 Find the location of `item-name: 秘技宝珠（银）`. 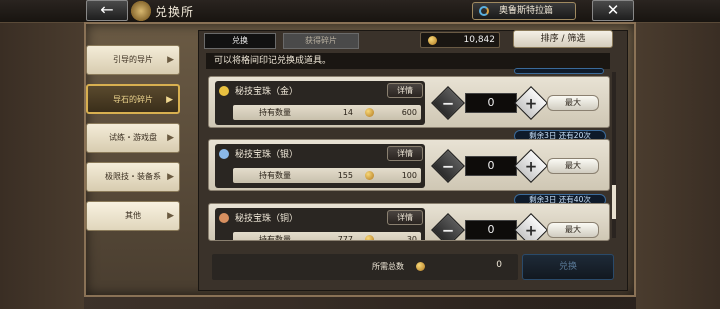

item-name: 秘技宝珠（银） is located at coordinates (267, 155).